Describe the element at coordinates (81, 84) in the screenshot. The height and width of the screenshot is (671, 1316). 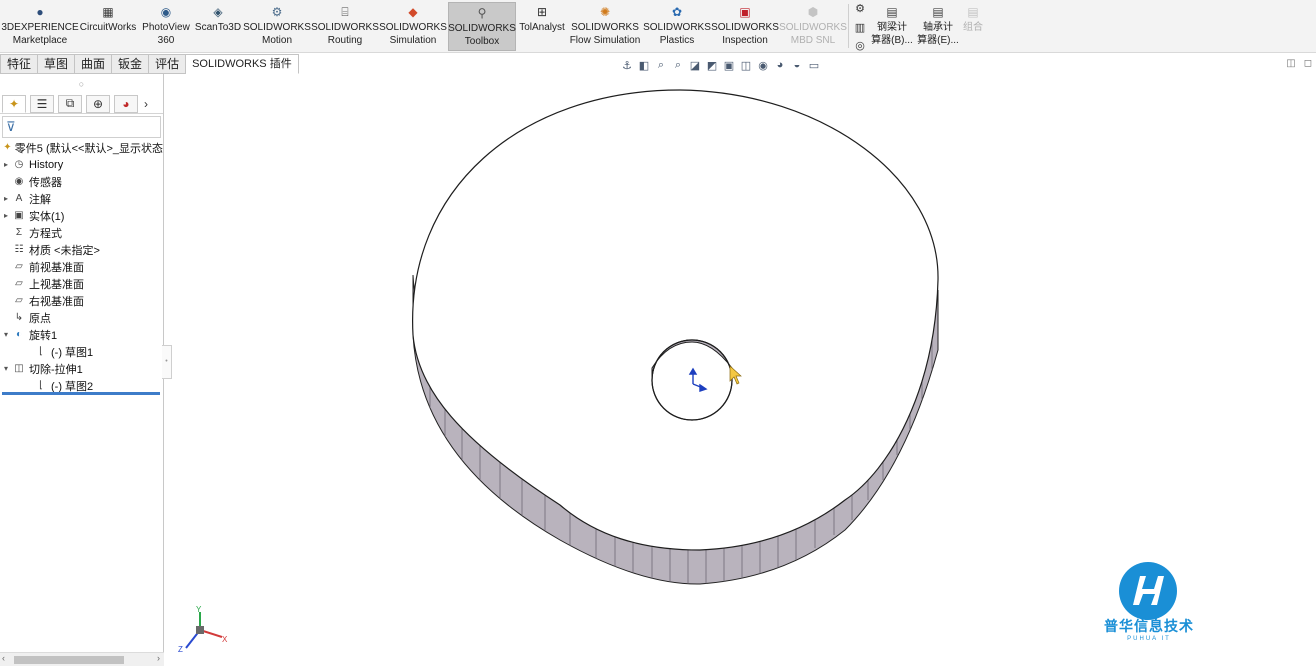
I see `panel-grip-icon: ○` at that location.